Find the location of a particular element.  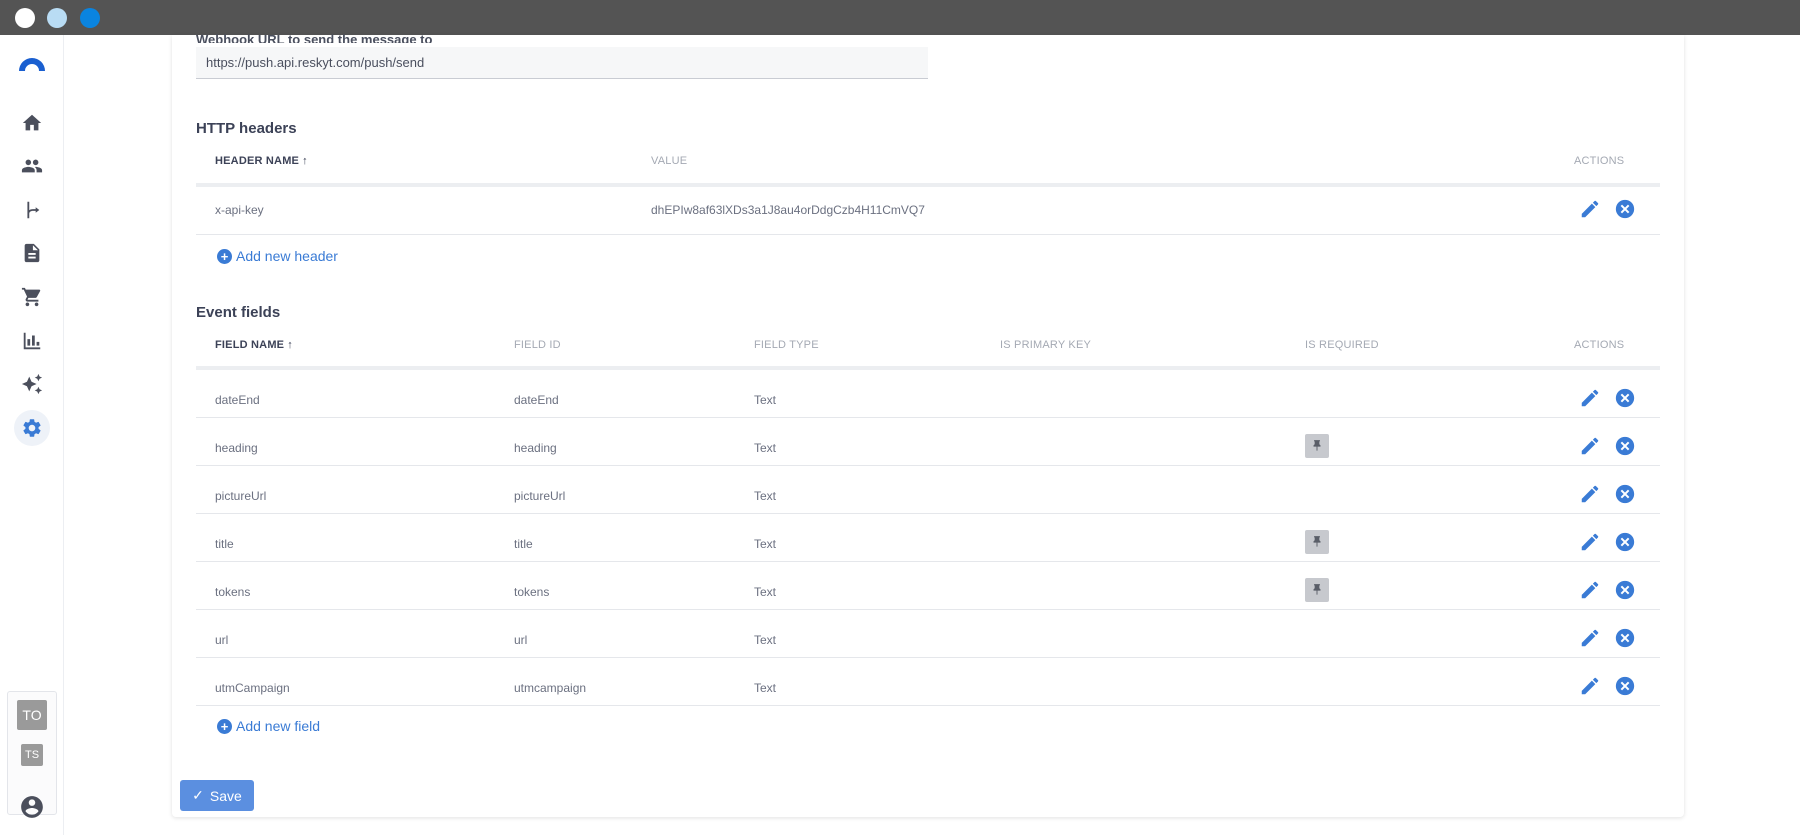

header-value-cell: dhEPIw8af63lXDs3a1J8au4orDdgCzb4H11CmVQ7 is located at coordinates (788, 210).